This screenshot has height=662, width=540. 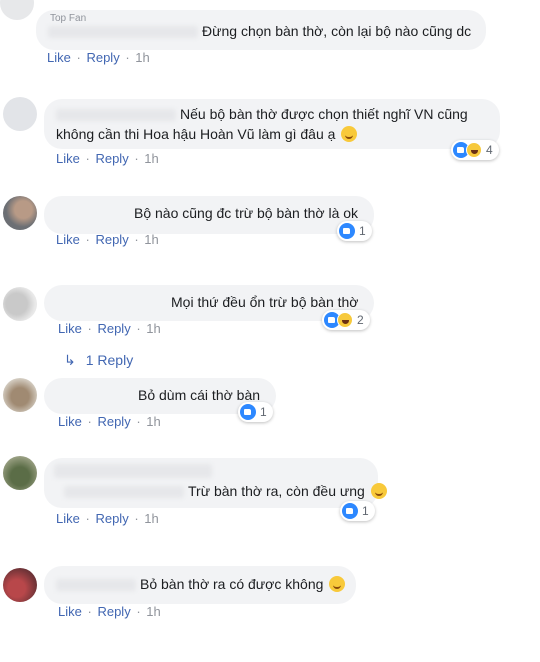 What do you see at coordinates (68, 18) in the screenshot?
I see `top-fan-badge: Top Fan` at bounding box center [68, 18].